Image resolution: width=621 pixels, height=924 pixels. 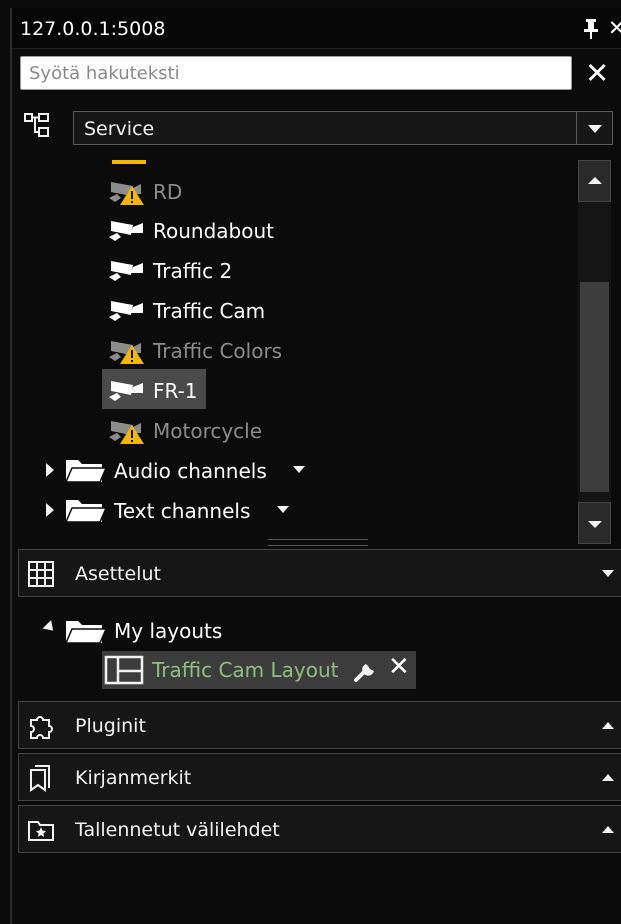 What do you see at coordinates (365, 670) in the screenshot?
I see `wrench-icon` at bounding box center [365, 670].